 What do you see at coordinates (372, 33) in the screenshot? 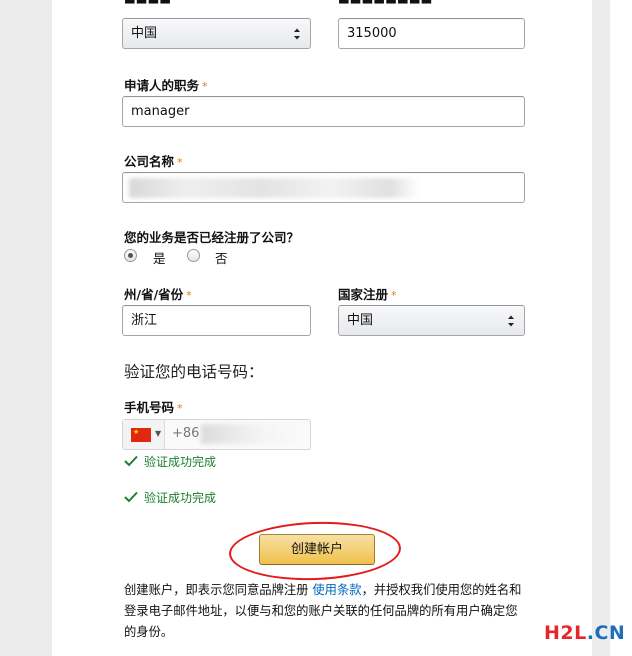
I see `postal-code-value: 315000` at bounding box center [372, 33].